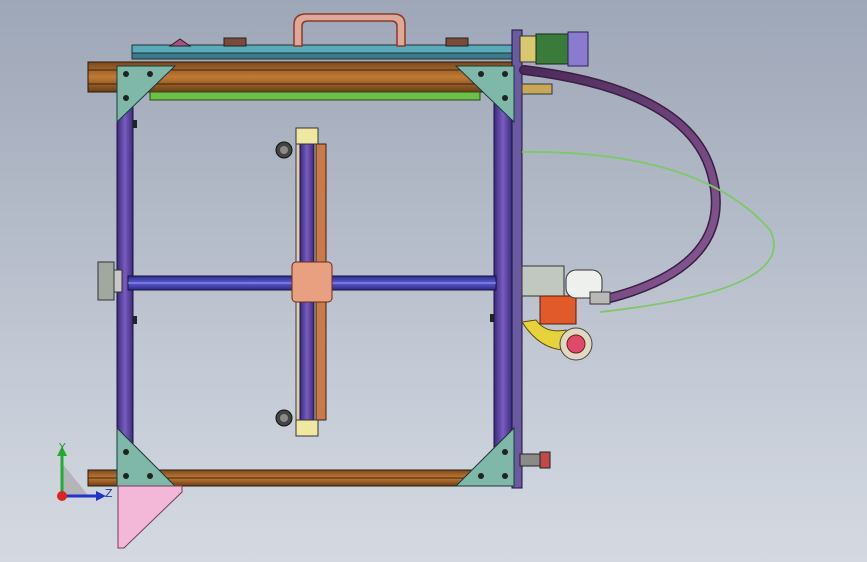 This screenshot has width=867, height=562. What do you see at coordinates (566, 313) in the screenshot?
I see `spindle-head` at bounding box center [566, 313].